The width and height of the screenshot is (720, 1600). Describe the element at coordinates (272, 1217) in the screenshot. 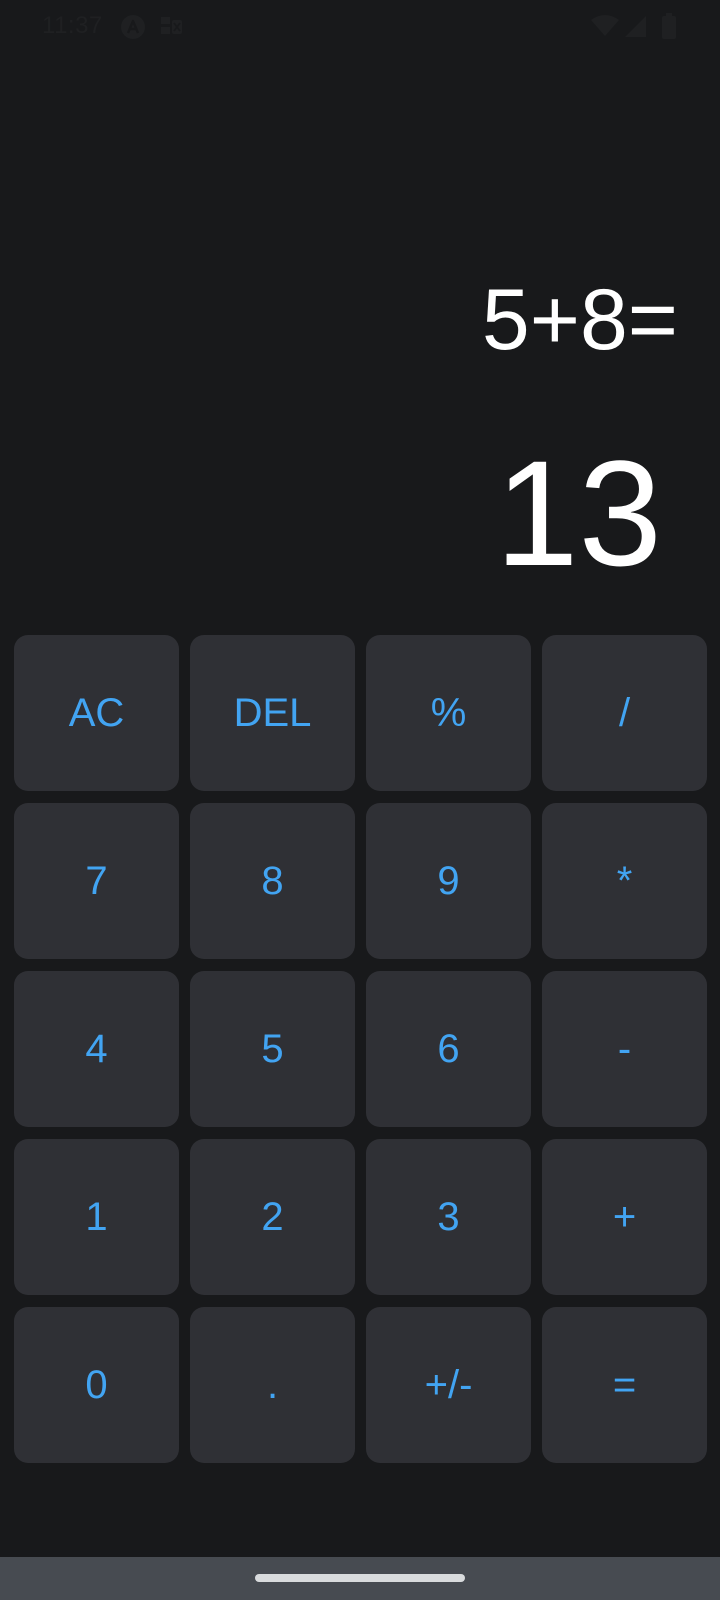

I see `digit-2-button: 2` at that location.